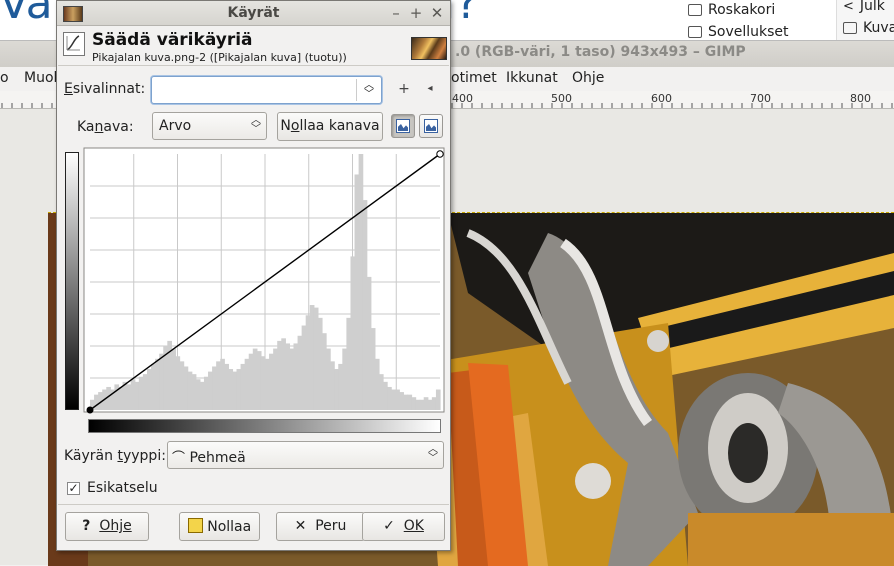 The image size is (894, 566). I want to click on trash-icon, so click(695, 10).